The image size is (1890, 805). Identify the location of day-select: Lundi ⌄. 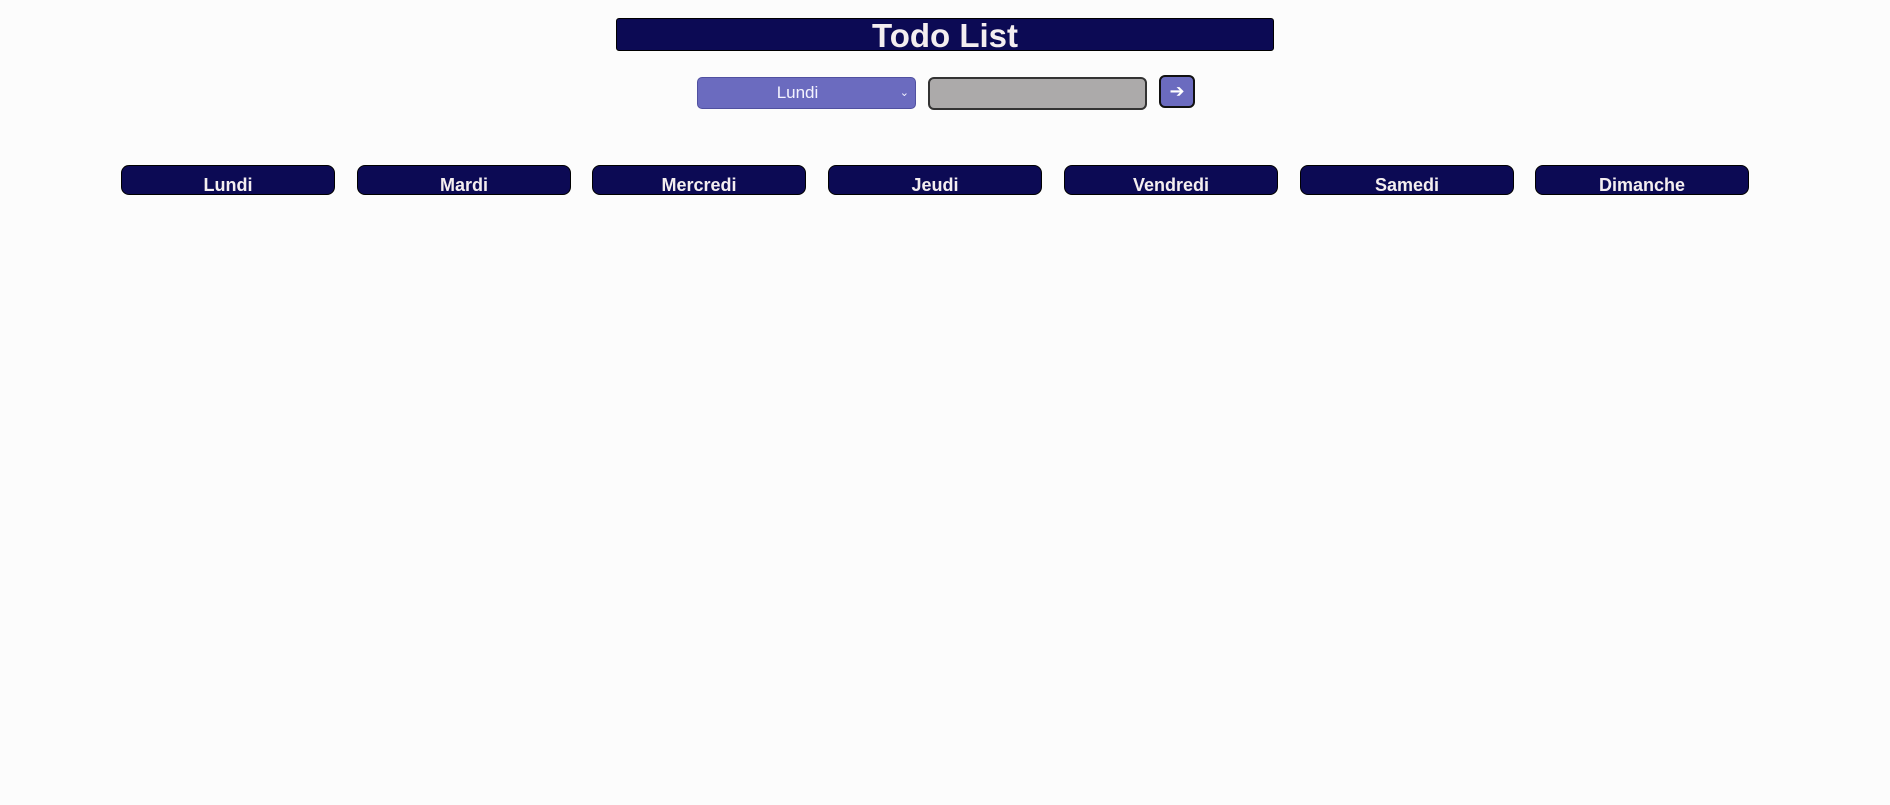
(806, 93).